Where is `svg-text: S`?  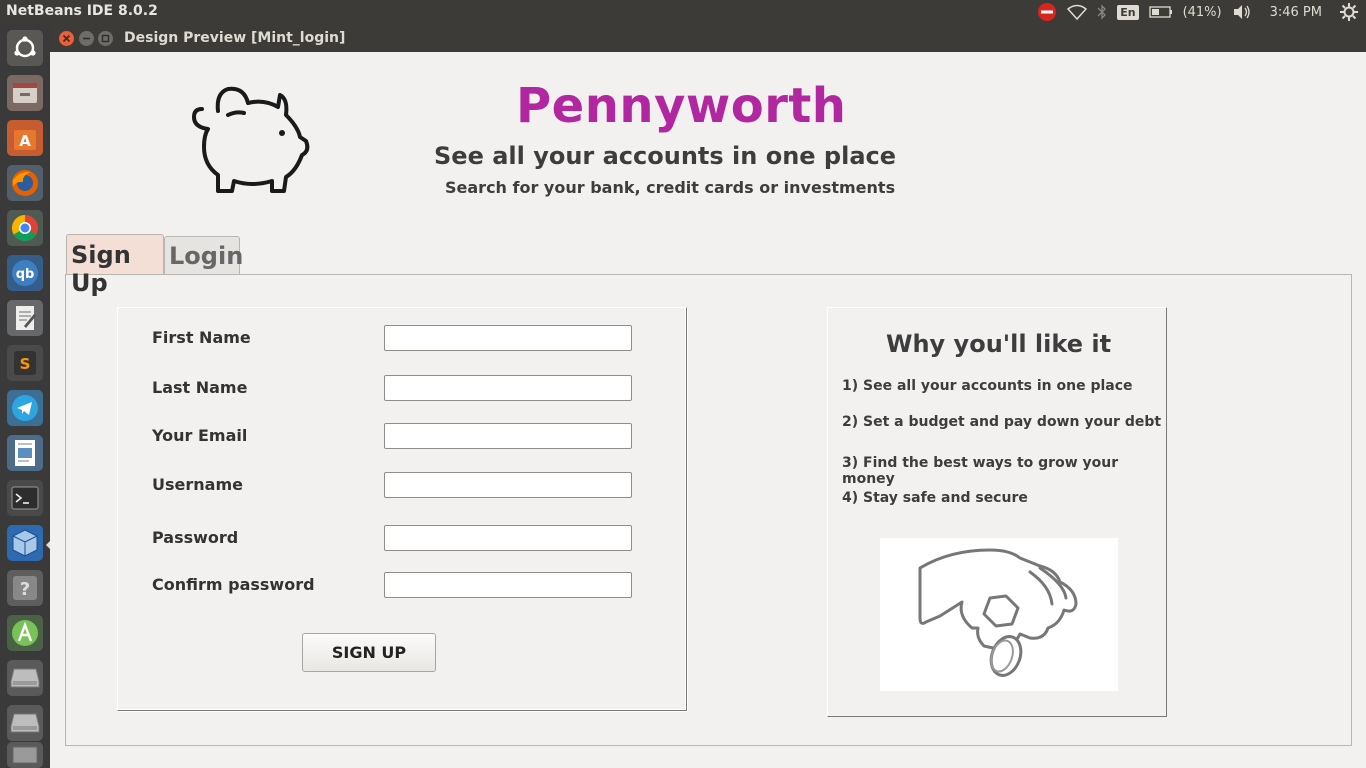
svg-text: S is located at coordinates (25, 364).